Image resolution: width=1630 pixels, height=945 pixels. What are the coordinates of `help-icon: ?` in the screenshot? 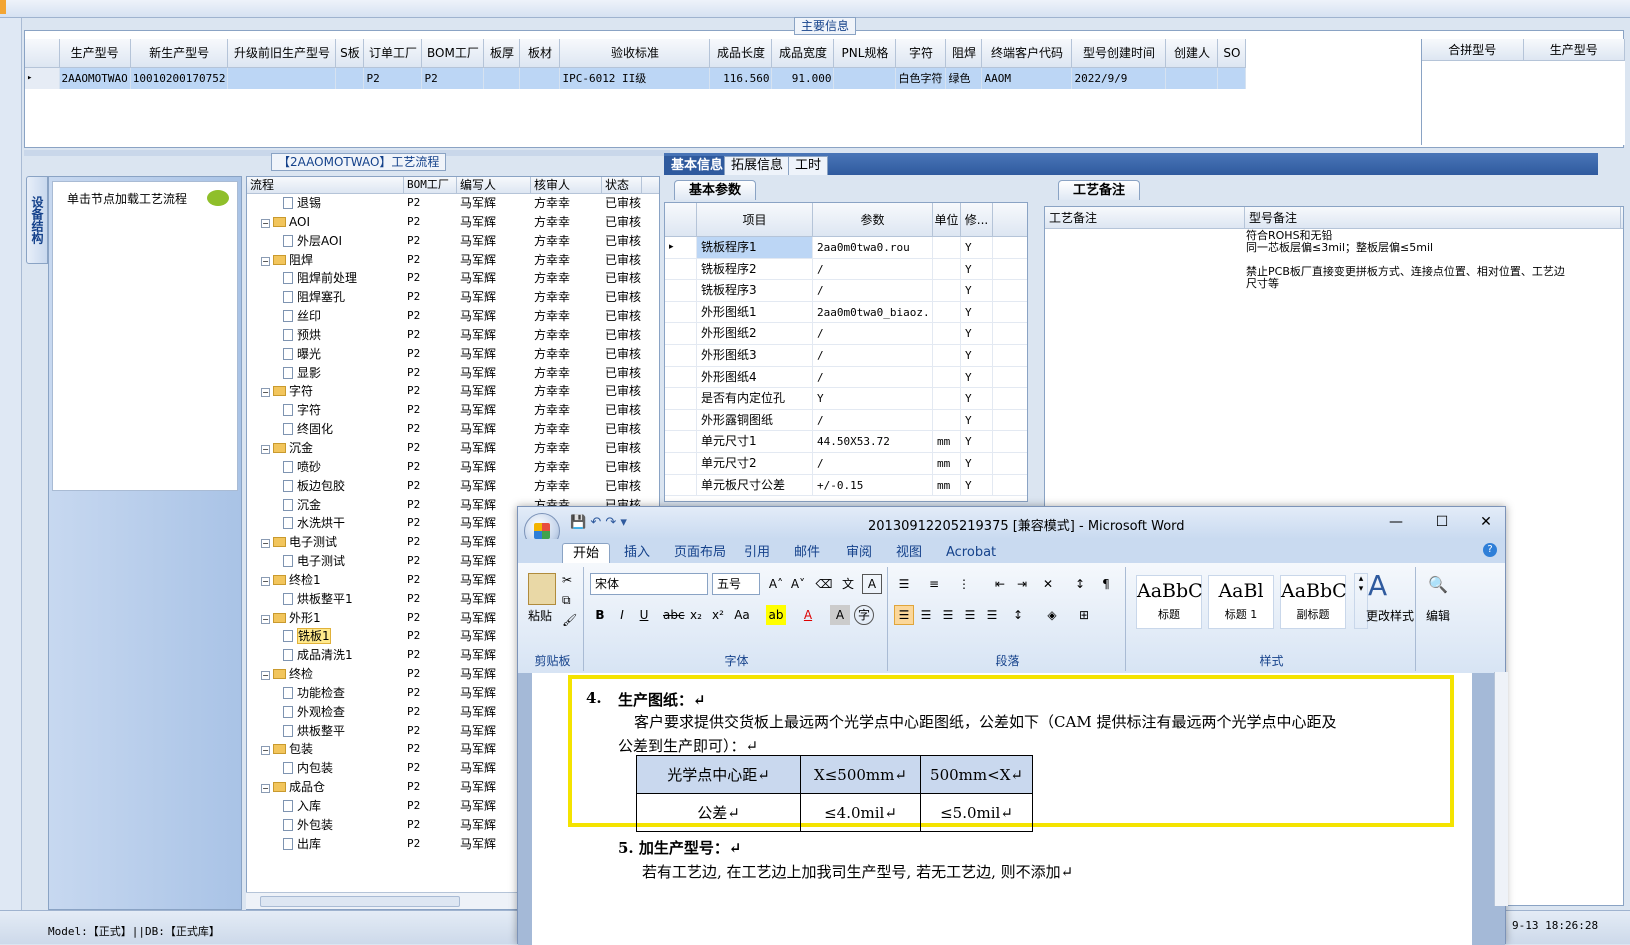 It's located at (1490, 550).